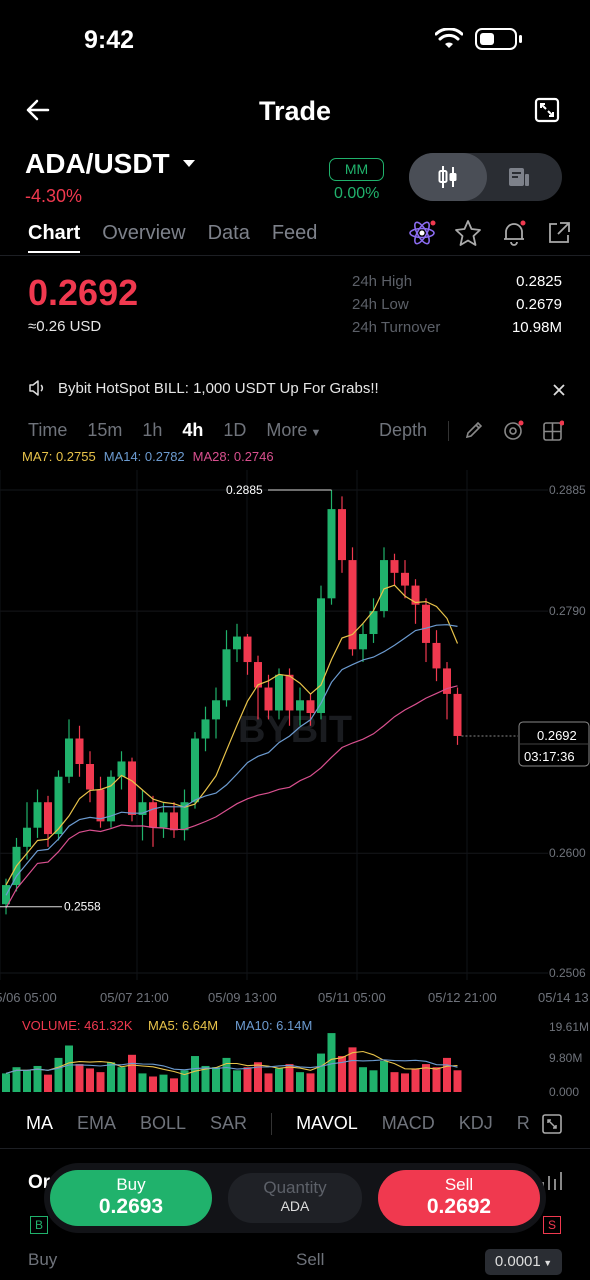 This screenshot has height=1280, width=590. What do you see at coordinates (468, 233) in the screenshot?
I see `star-icon` at bounding box center [468, 233].